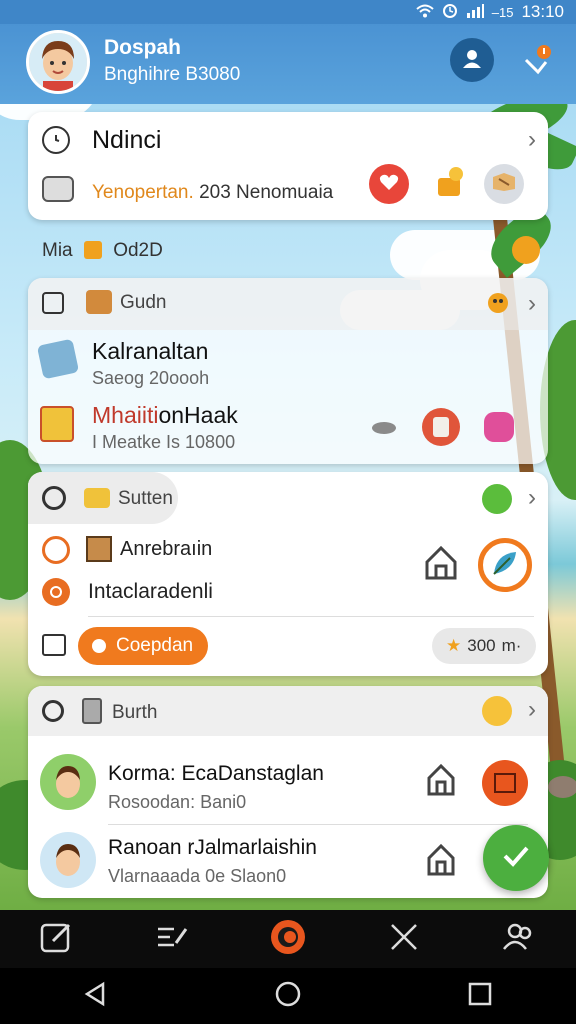 This screenshot has width=576, height=1024. I want to click on crate-icon, so click(99, 549).